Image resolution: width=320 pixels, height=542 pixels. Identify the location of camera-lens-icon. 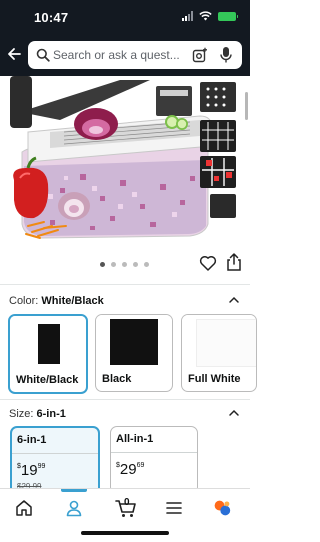
(200, 55).